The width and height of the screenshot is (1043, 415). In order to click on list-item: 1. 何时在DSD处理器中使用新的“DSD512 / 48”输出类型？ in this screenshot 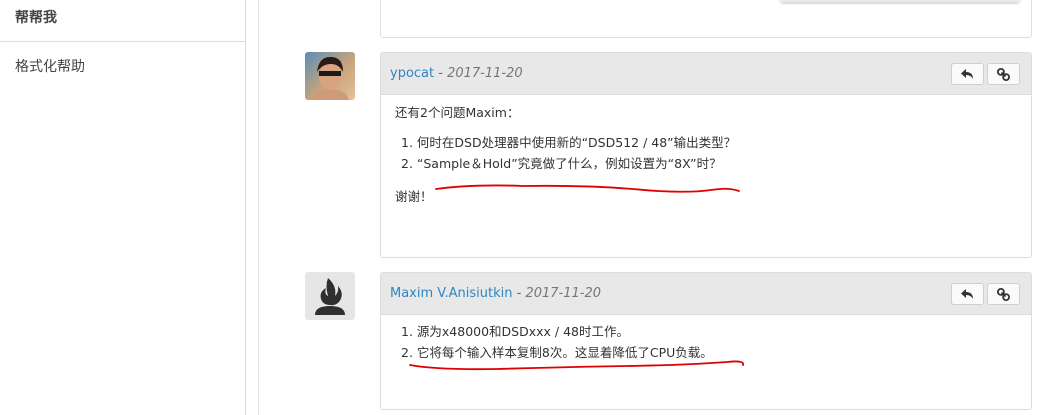, I will do `click(569, 142)`.